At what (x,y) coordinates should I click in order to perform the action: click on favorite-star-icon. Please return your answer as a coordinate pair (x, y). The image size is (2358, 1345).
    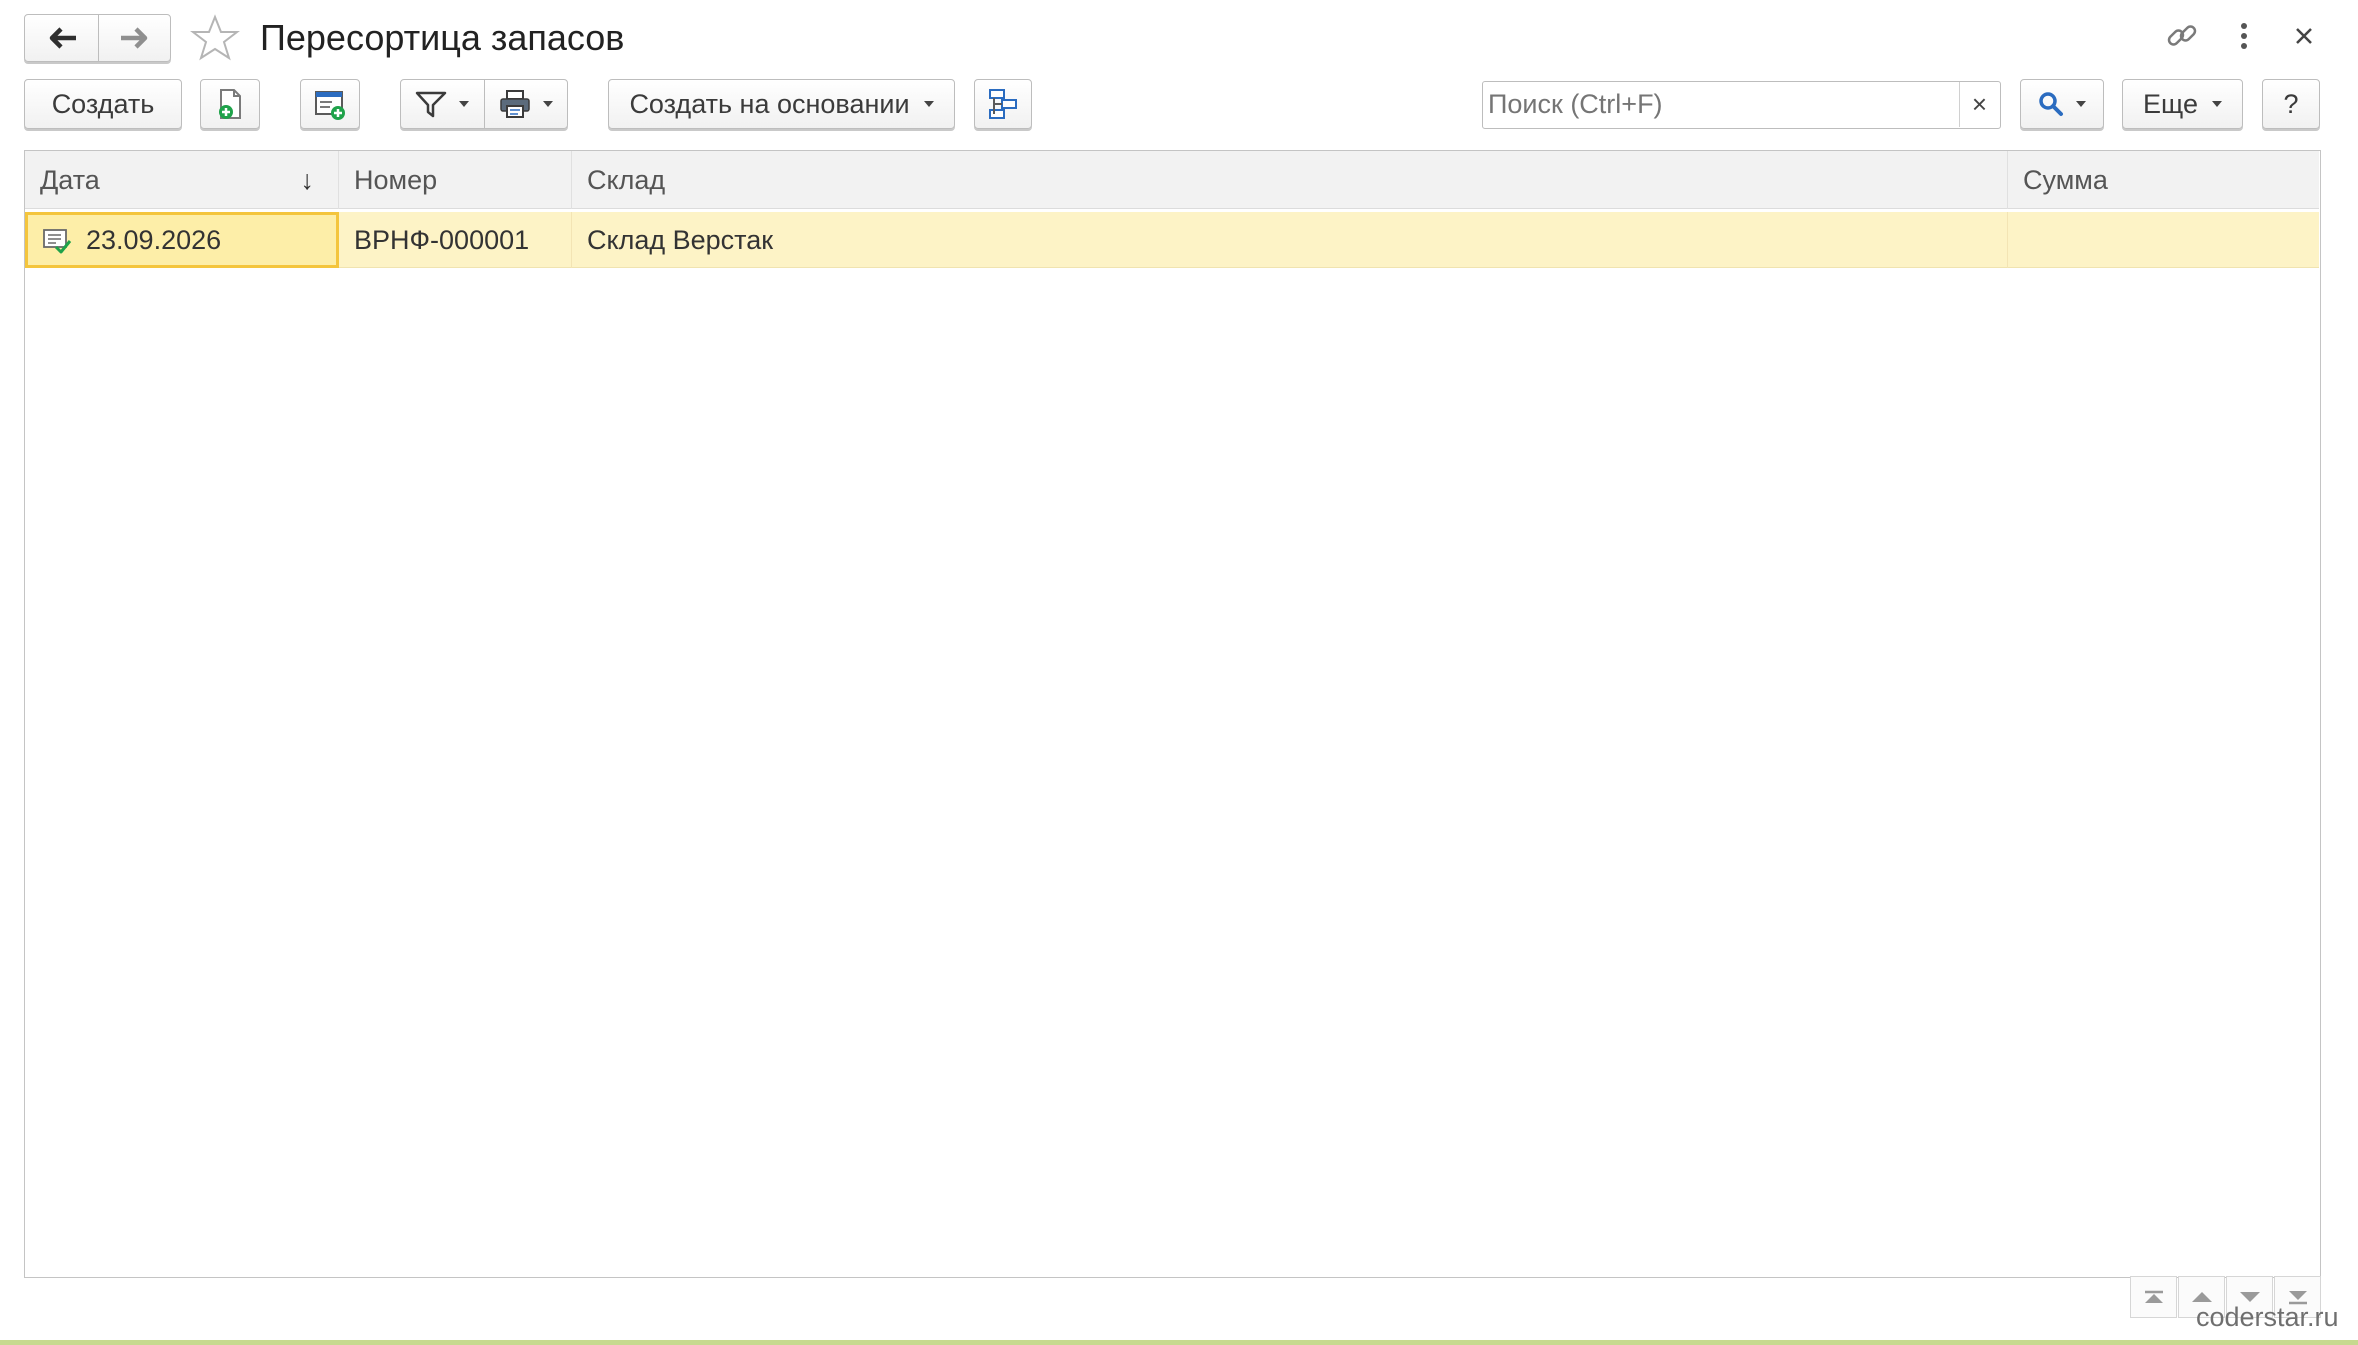
    Looking at the image, I should click on (215, 38).